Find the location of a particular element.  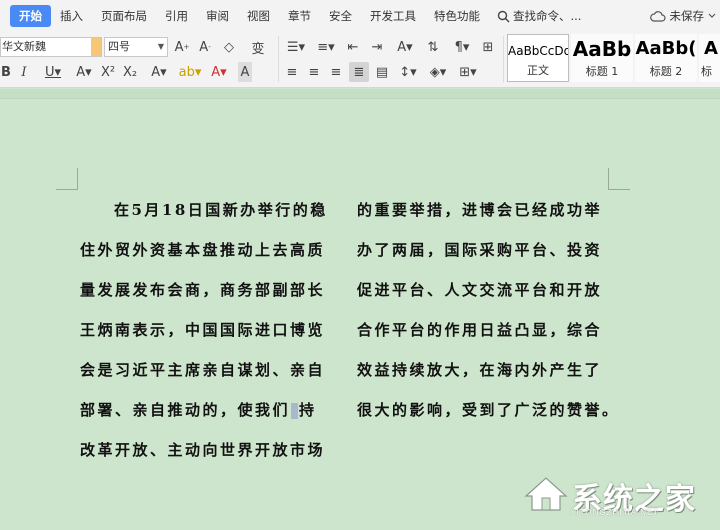

clear-format-icon: ◇ is located at coordinates (229, 47).